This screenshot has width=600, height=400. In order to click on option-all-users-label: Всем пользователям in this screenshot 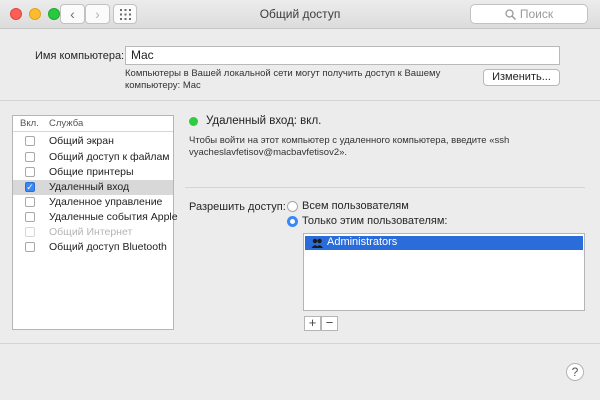, I will do `click(355, 206)`.